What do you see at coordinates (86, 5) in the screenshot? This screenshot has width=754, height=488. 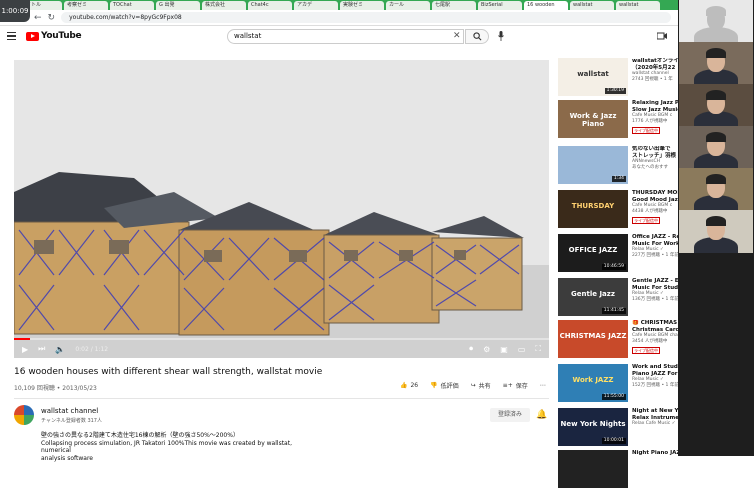 I see `browser-tab: 考察ゼミ` at bounding box center [86, 5].